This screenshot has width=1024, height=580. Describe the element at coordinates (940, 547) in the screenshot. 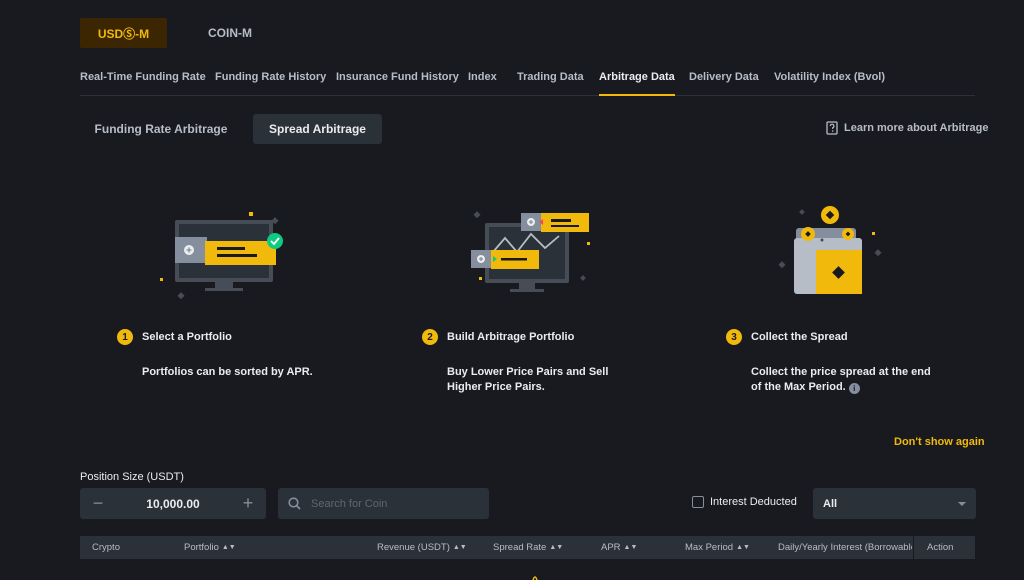

I see `col-action: Action` at that location.